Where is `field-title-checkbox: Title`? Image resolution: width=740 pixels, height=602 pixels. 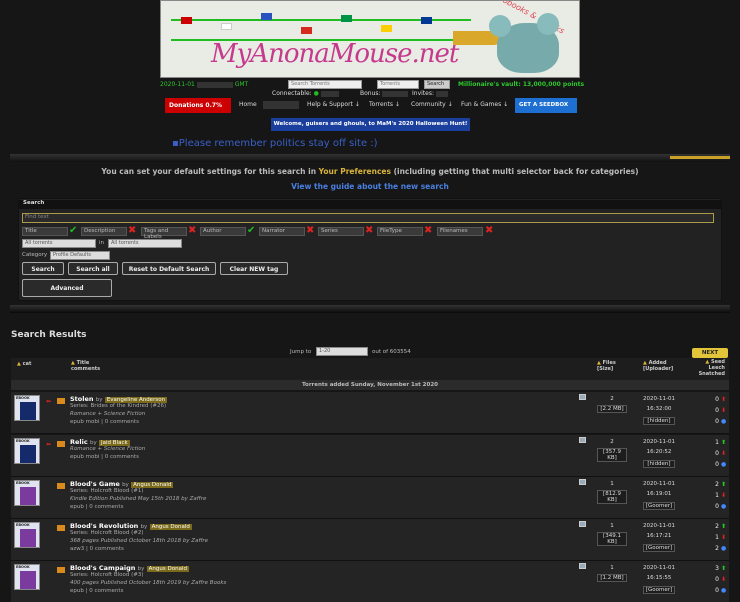 field-title-checkbox: Title is located at coordinates (45, 231).